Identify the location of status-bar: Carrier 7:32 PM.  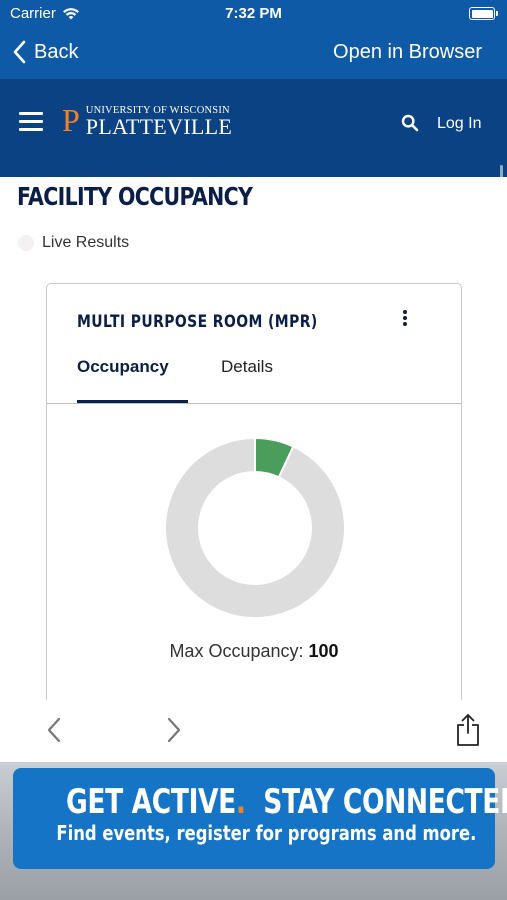
(253, 14).